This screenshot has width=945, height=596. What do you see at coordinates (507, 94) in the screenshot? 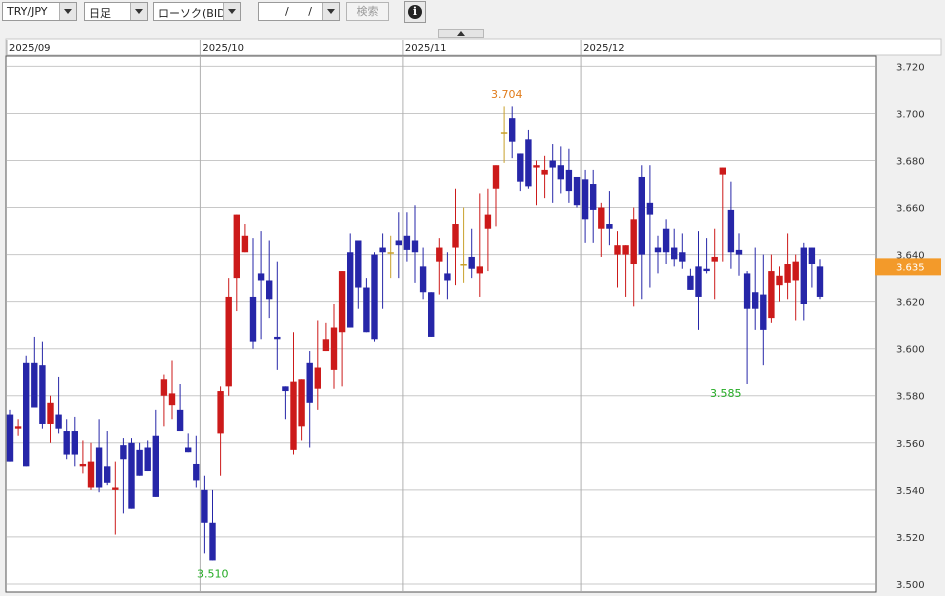
I see `high-price-label: 3.704` at bounding box center [507, 94].